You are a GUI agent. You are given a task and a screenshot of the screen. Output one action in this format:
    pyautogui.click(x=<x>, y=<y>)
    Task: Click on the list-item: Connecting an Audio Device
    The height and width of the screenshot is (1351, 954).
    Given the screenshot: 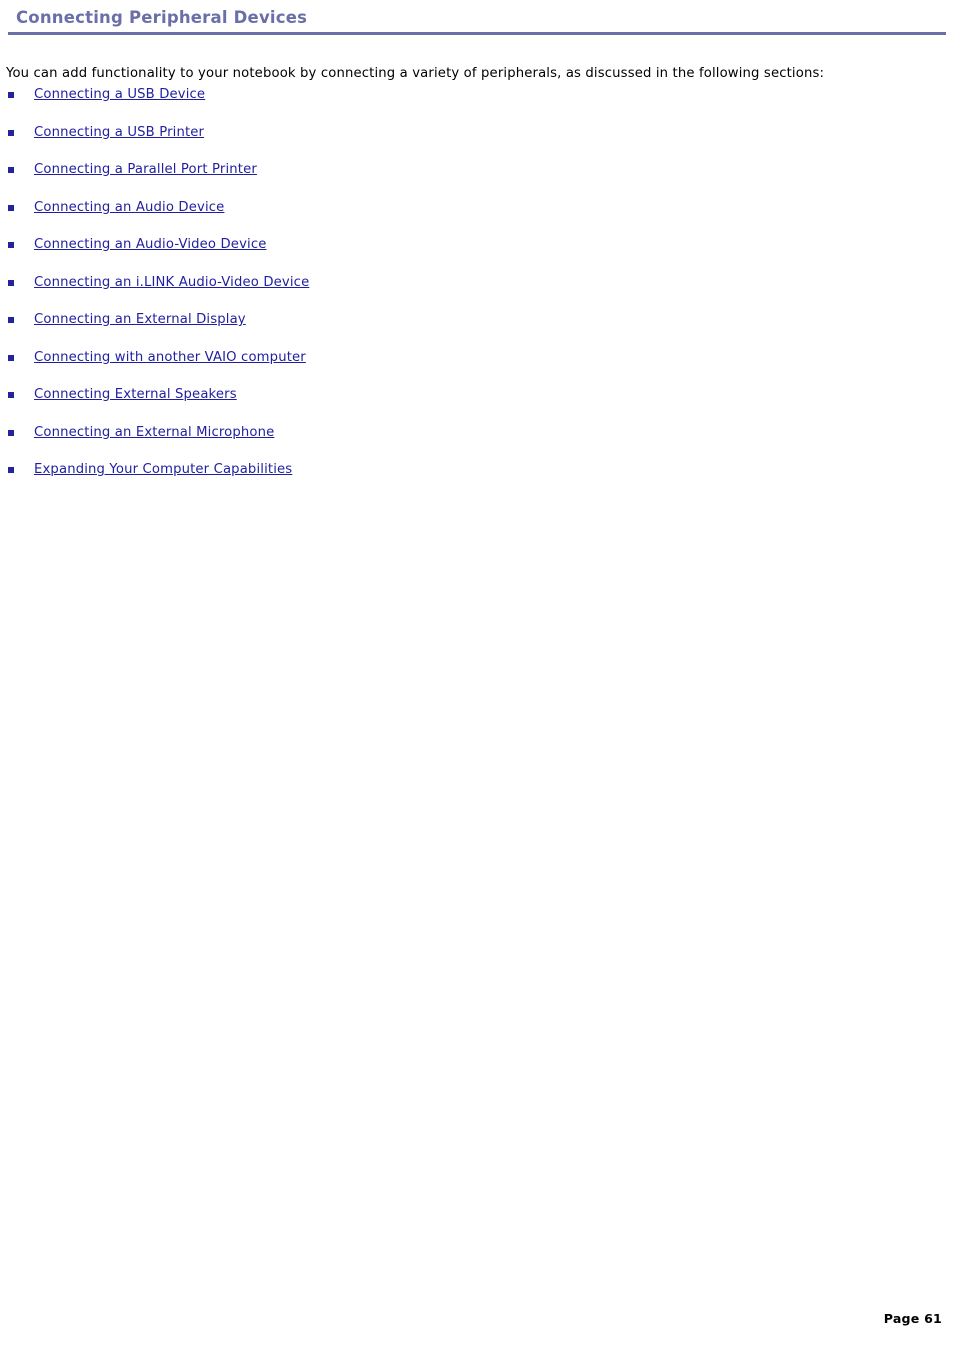 What is the action you would take?
    pyautogui.click(x=470, y=218)
    